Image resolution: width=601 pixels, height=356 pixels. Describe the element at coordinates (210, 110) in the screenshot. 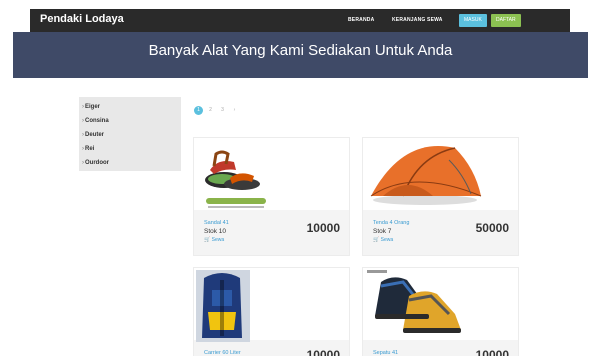

I see `page-2-button: 2` at that location.